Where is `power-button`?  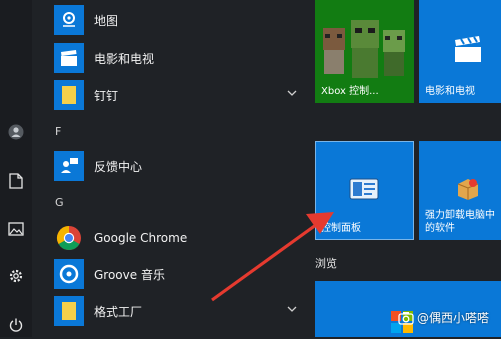 power-button is located at coordinates (16, 325).